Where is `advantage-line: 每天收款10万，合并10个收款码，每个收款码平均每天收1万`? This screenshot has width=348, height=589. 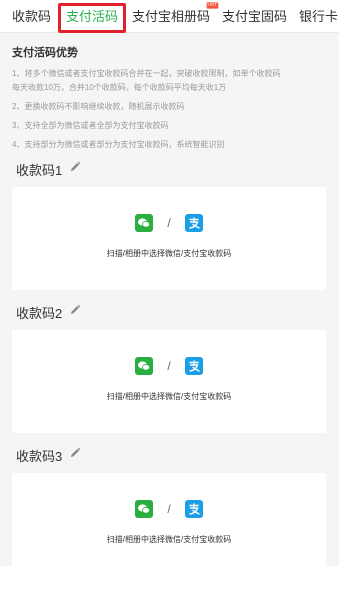 advantage-line: 每天收款10万，合并10个收款码，每个收款码平均每天收1万 is located at coordinates (119, 87).